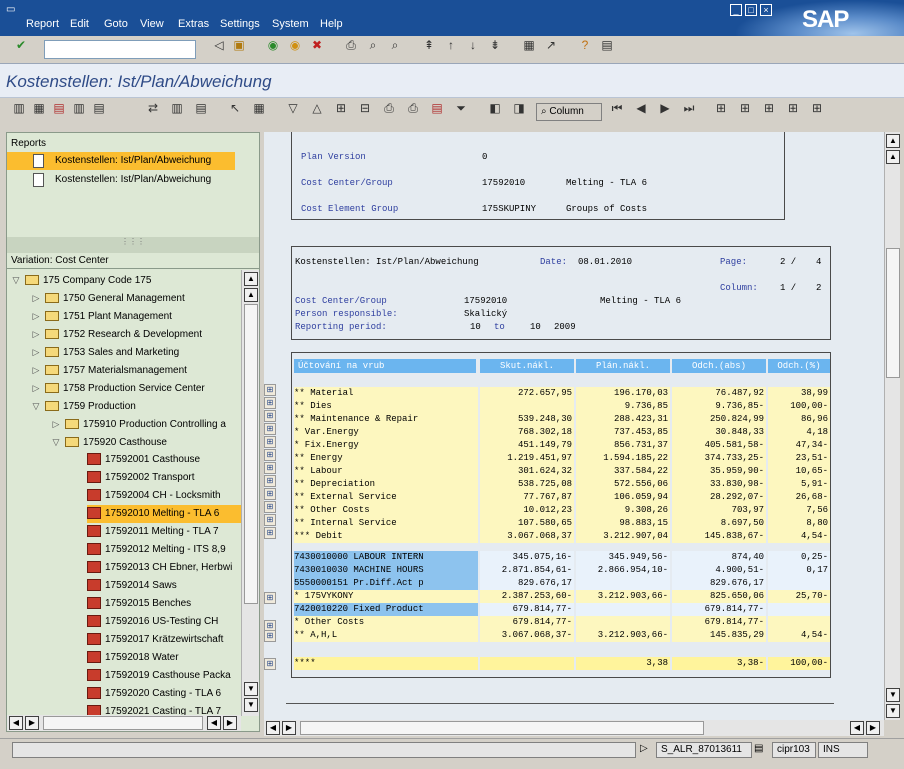  I want to click on previous-variant-icon: ◧, so click(495, 108).